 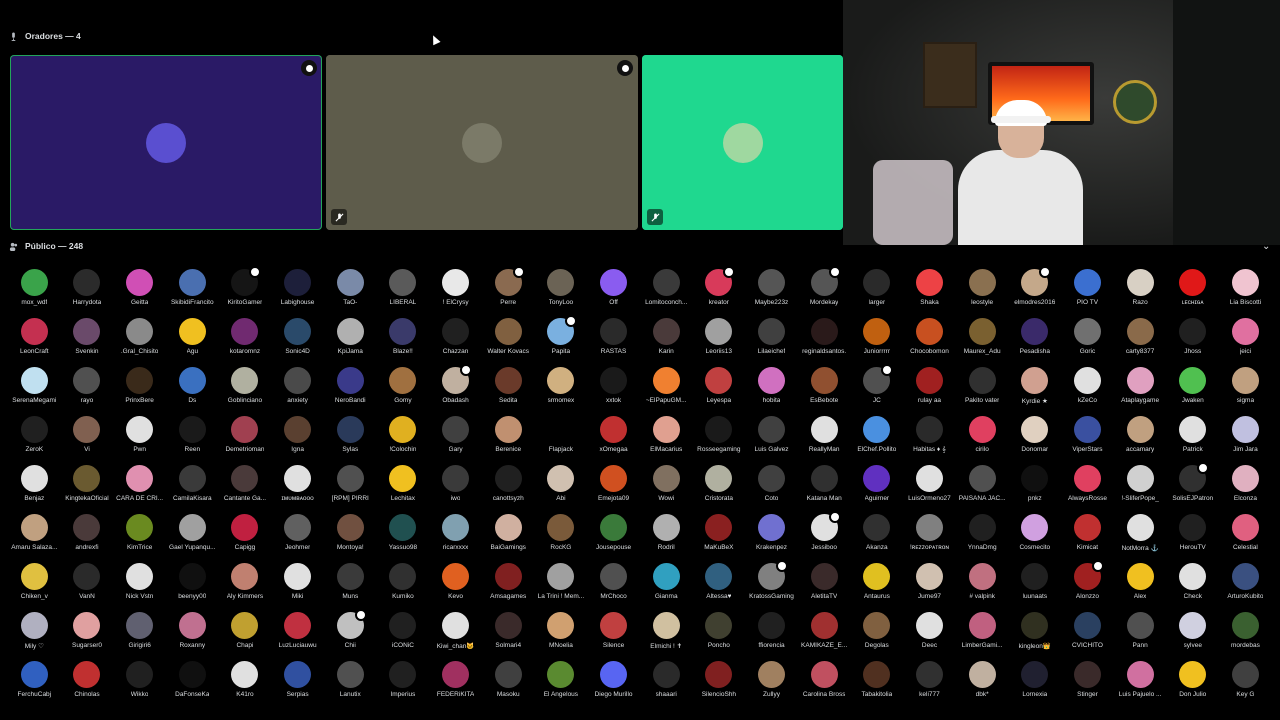 What do you see at coordinates (771, 678) in the screenshot?
I see `audience-member: Zullyy` at bounding box center [771, 678].